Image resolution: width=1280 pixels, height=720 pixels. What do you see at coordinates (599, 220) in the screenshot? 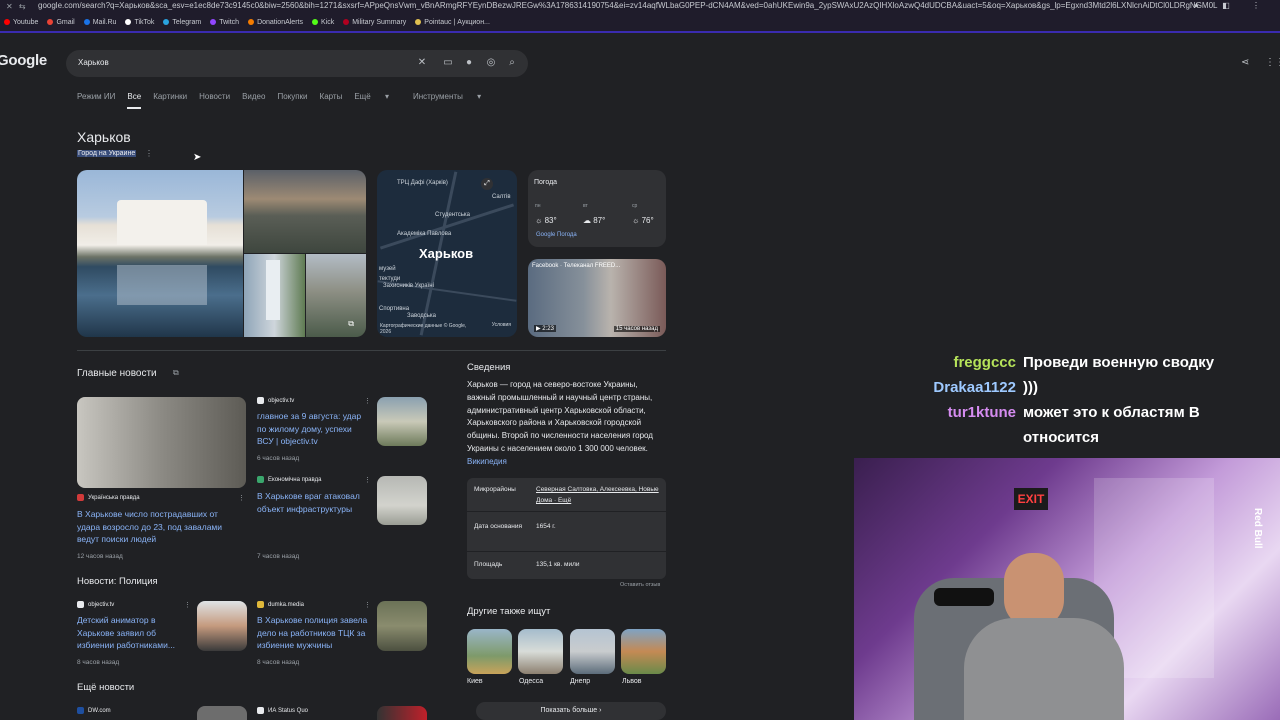
I see `weather-temp: 87°` at bounding box center [599, 220].